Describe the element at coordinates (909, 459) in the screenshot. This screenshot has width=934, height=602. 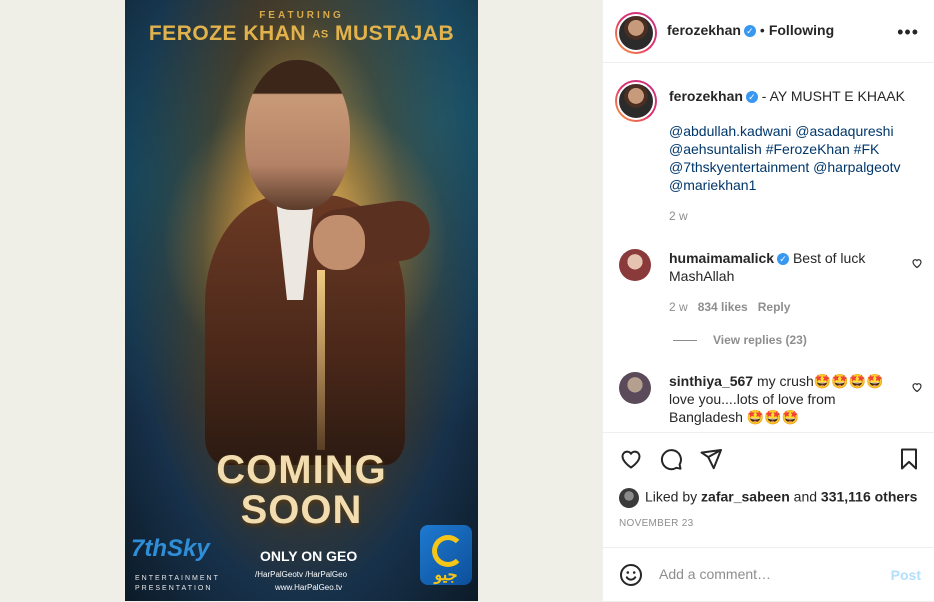
I see `save-bookmark-icon` at that location.